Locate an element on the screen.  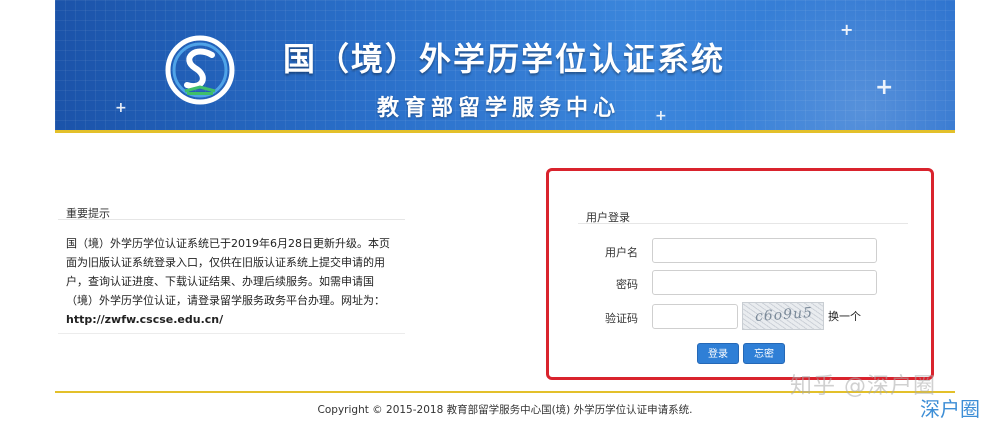
cscse-logo-icon is located at coordinates (200, 70).